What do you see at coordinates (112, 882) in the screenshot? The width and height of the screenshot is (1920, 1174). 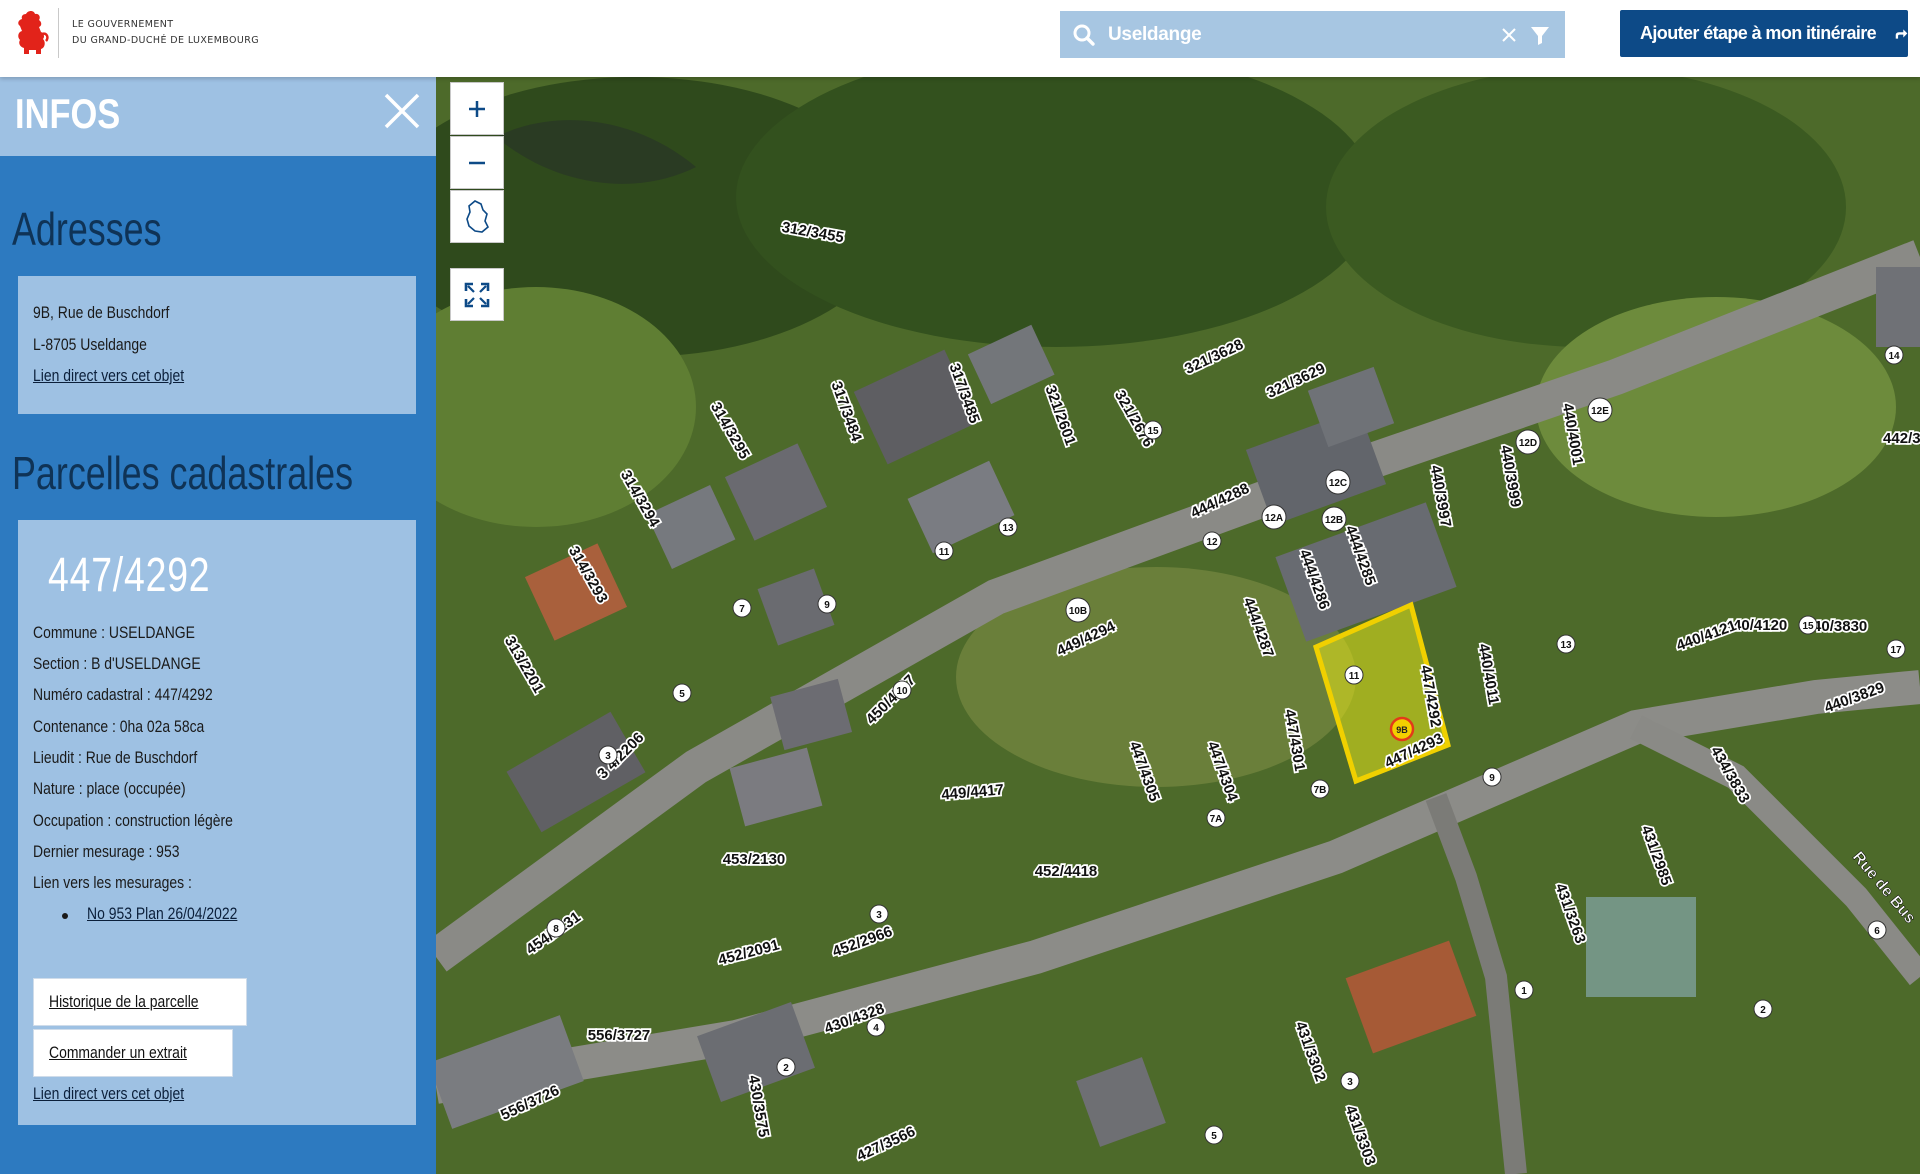 I see `parcel-lien-mesurages: Lien vers les mesurages :` at bounding box center [112, 882].